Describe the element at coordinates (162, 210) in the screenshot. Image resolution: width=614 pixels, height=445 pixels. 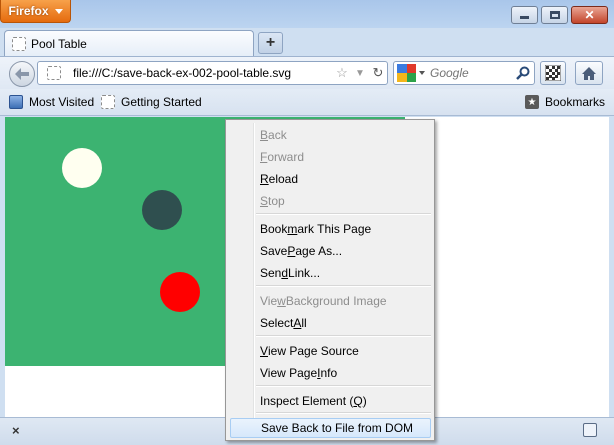
I see `dark-ball` at that location.